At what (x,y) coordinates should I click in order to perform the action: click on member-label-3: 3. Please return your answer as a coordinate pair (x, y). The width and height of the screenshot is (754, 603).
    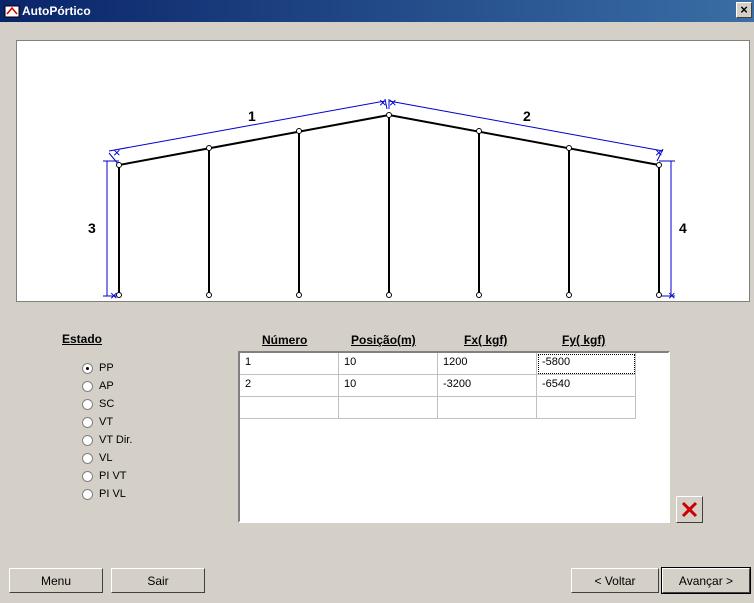
    Looking at the image, I should click on (92, 228).